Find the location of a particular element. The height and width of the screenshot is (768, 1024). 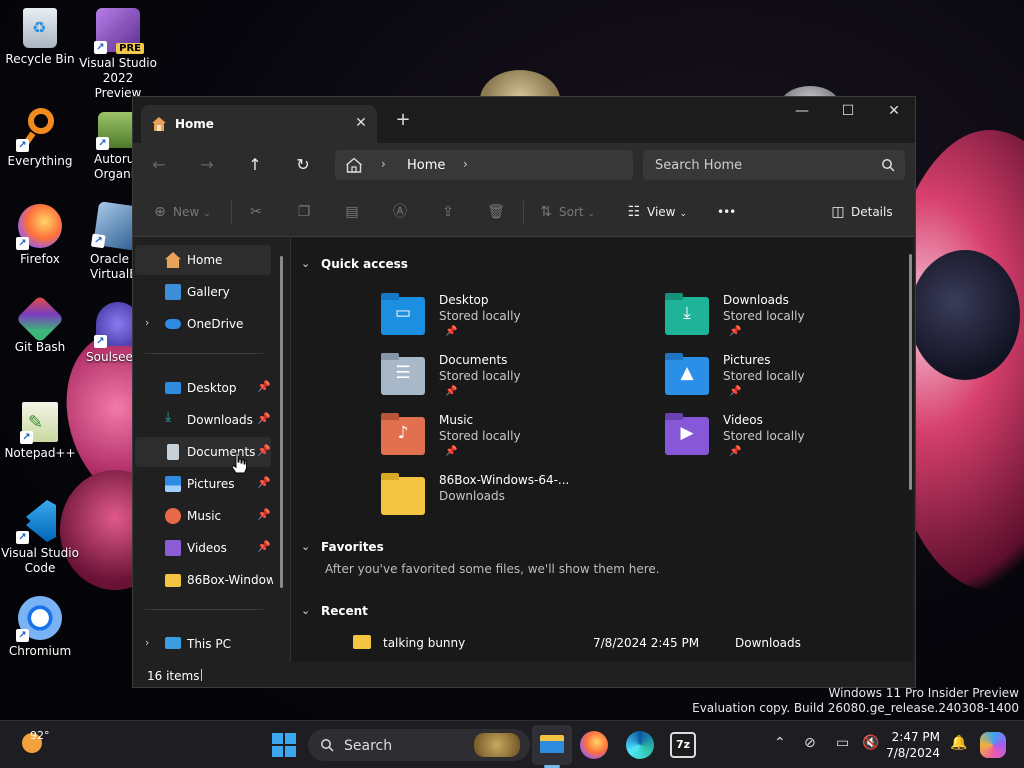

new-button: ⊕ New ⌄ is located at coordinates (181, 212).